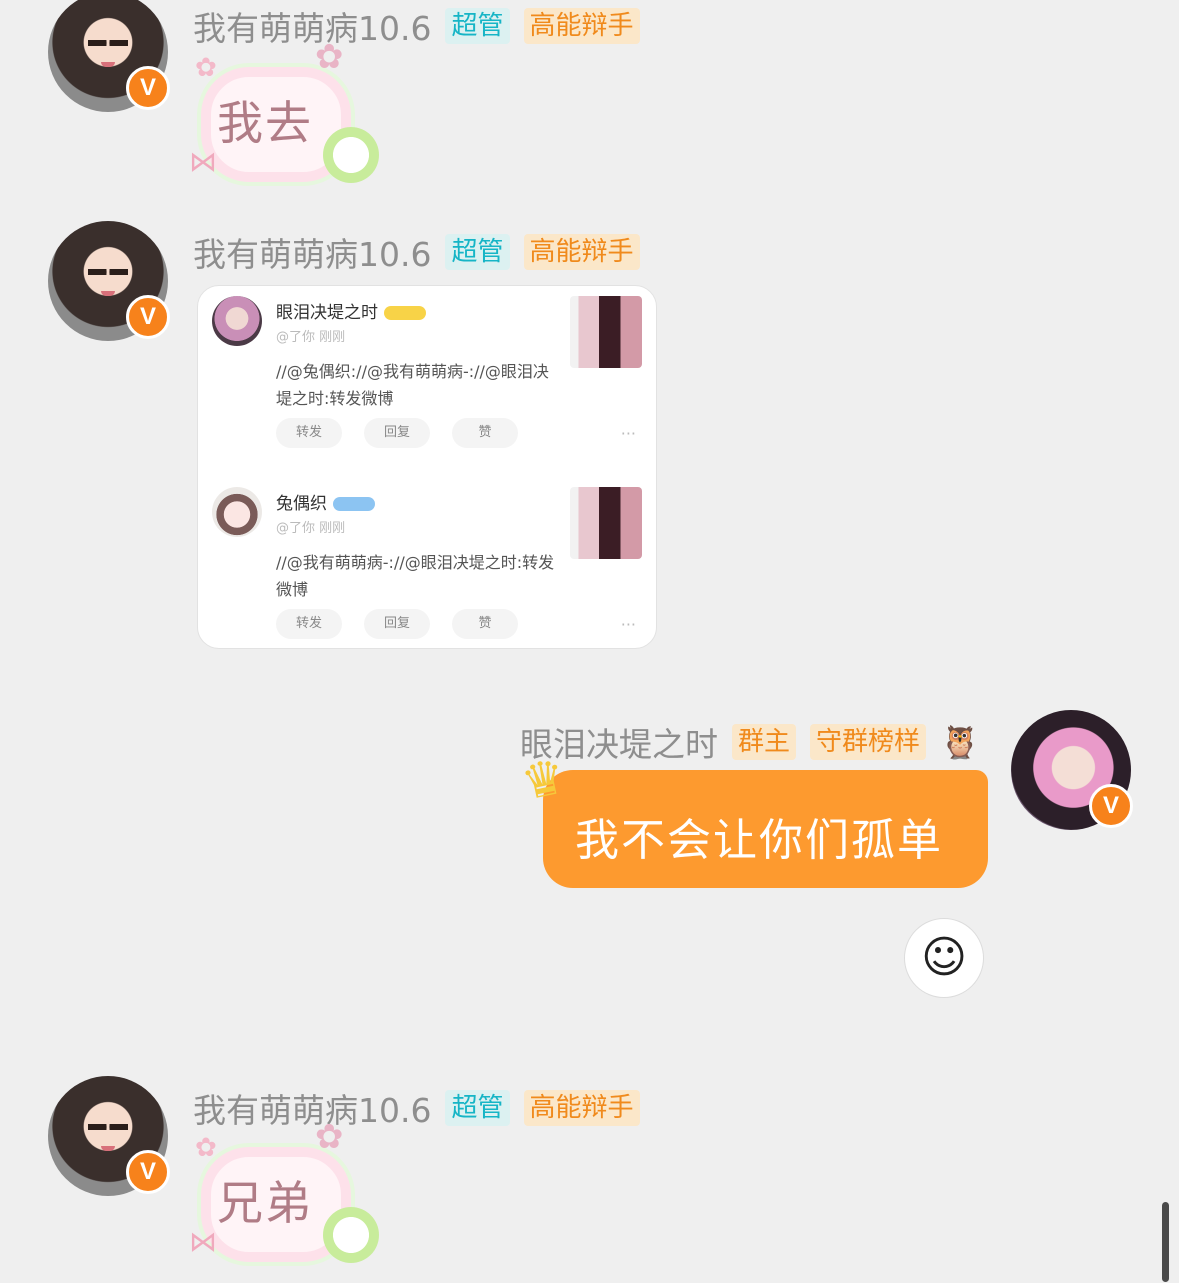 The width and height of the screenshot is (1179, 1283). What do you see at coordinates (1165, 1242) in the screenshot?
I see `scrollbar` at bounding box center [1165, 1242].